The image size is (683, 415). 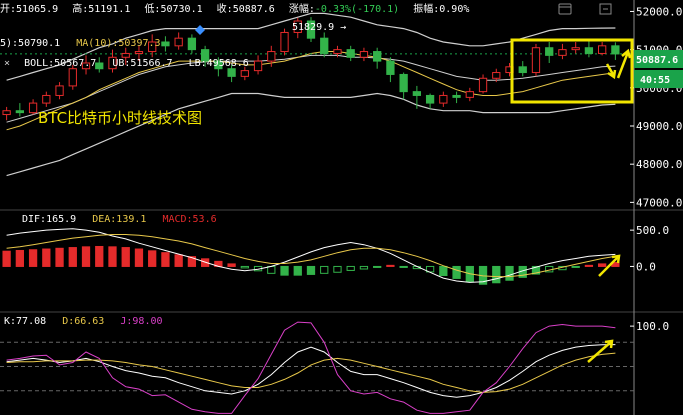 What do you see at coordinates (25, 321) in the screenshot?
I see `k-value: K:77.08` at bounding box center [25, 321].